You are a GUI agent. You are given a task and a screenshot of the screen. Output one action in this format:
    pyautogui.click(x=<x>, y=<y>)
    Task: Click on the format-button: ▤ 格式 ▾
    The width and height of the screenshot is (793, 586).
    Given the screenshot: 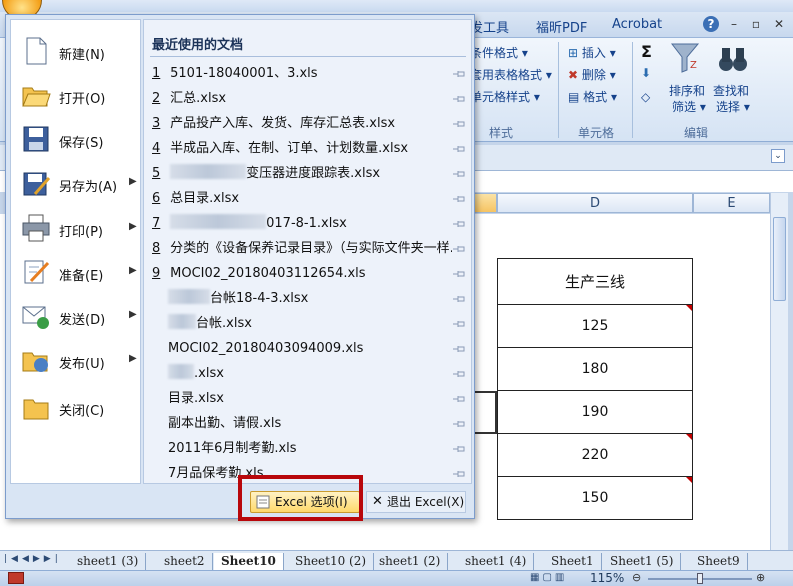 What is the action you would take?
    pyautogui.click(x=592, y=96)
    